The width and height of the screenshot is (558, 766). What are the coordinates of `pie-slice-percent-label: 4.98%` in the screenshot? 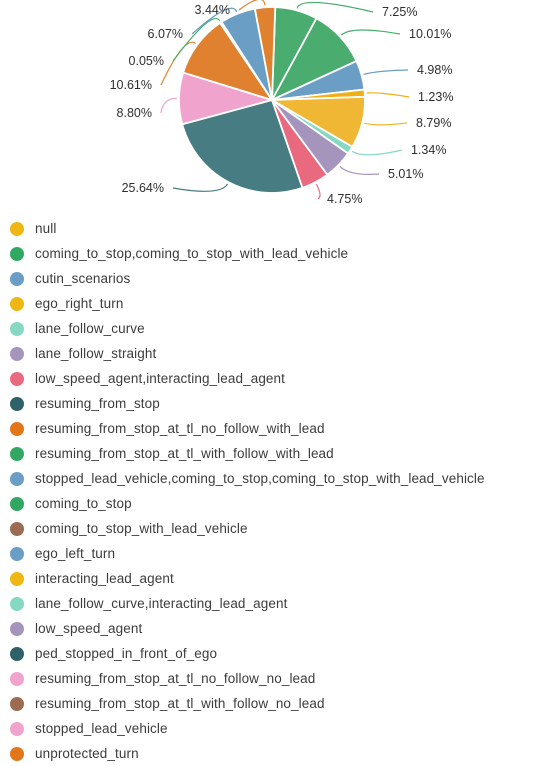 It's located at (434, 70).